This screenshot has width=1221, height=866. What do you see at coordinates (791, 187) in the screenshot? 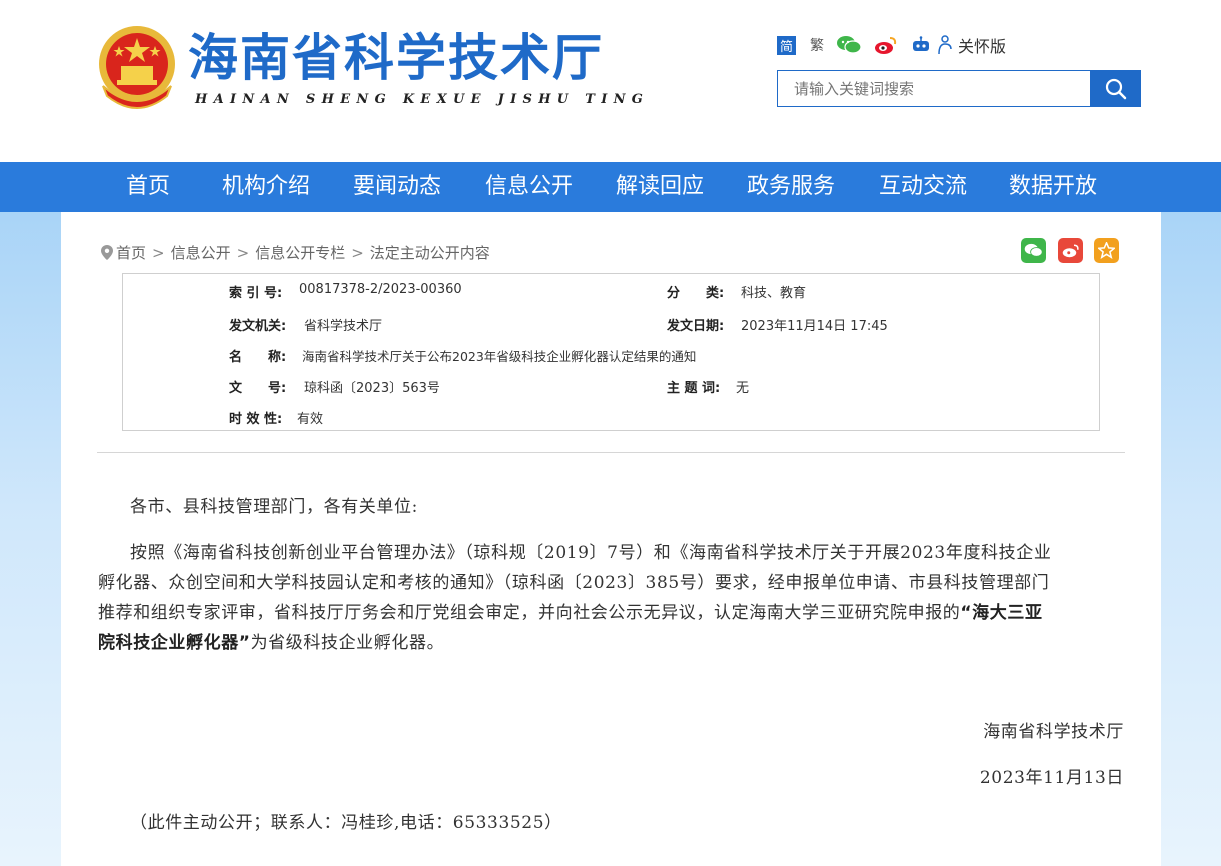
I see `nav-government-services: 政务服务` at bounding box center [791, 187].